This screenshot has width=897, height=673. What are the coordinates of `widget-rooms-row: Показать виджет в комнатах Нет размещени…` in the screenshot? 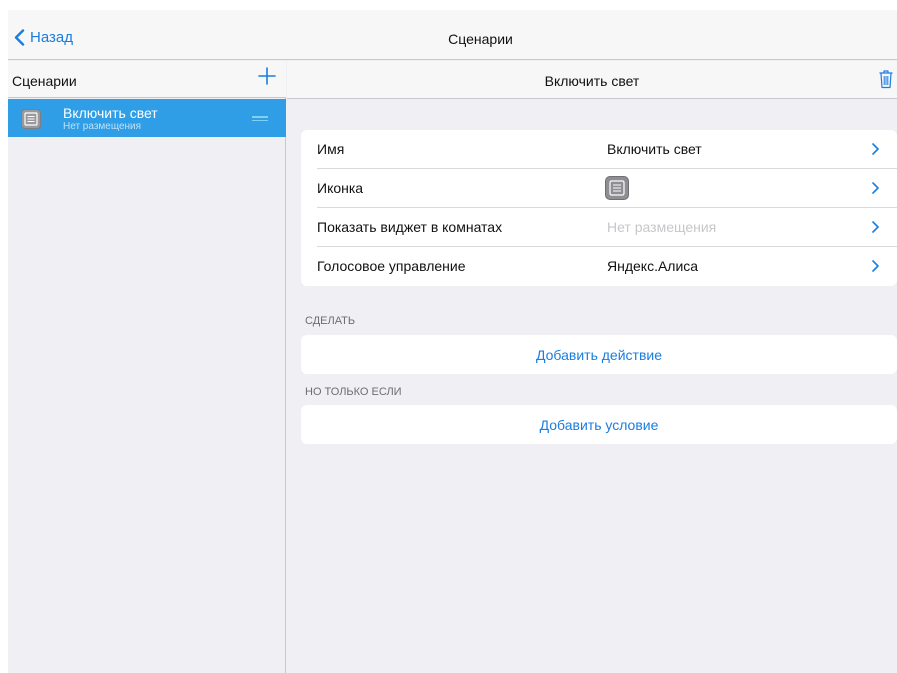 It's located at (599, 227).